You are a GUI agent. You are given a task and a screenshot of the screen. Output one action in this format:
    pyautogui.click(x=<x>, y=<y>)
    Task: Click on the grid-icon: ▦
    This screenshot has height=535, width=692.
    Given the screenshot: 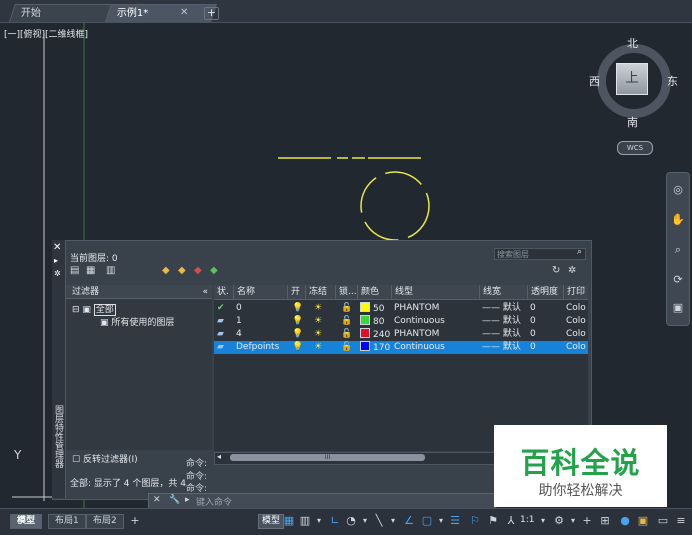 What is the action you would take?
    pyautogui.click(x=289, y=521)
    